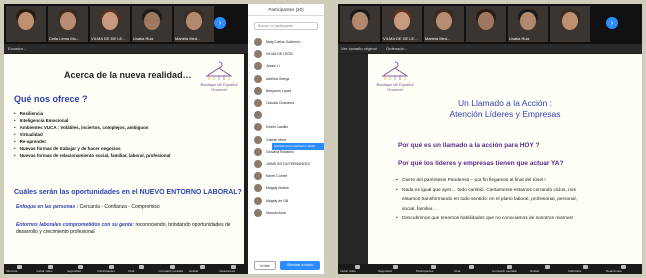  I want to click on participant-name: Gabriel Mora, so click(276, 139).